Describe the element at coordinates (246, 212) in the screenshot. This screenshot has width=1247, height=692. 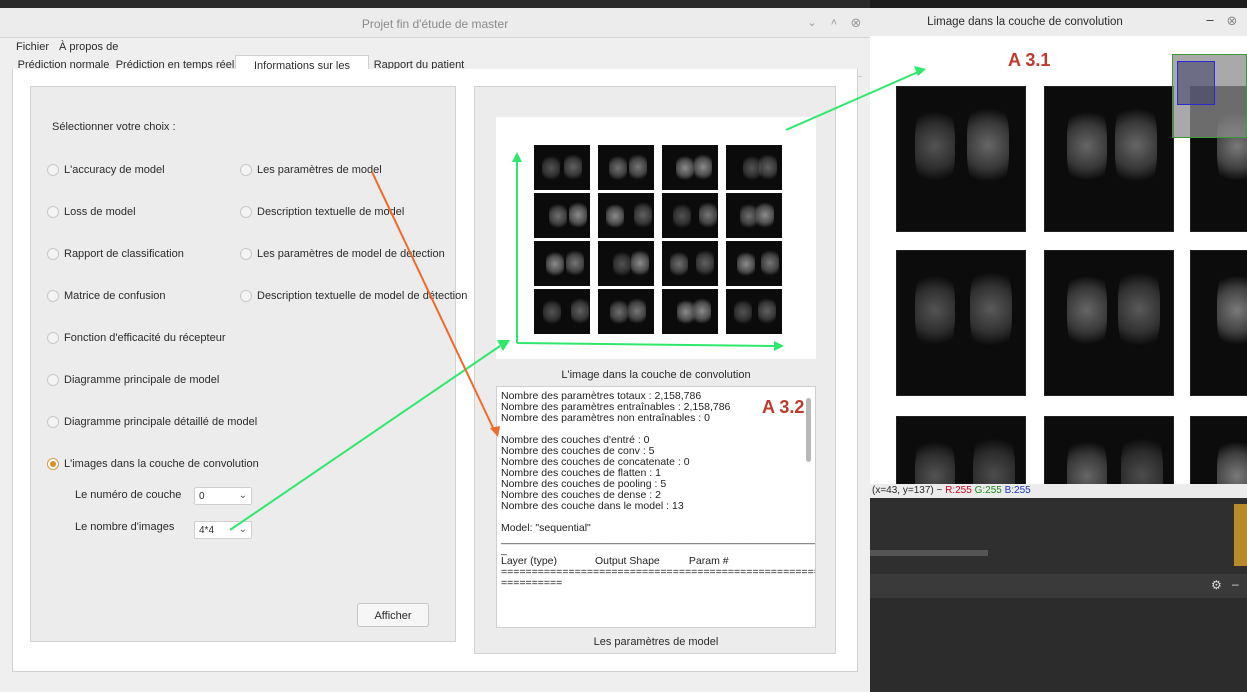
I see `radio-description-textuelle` at that location.